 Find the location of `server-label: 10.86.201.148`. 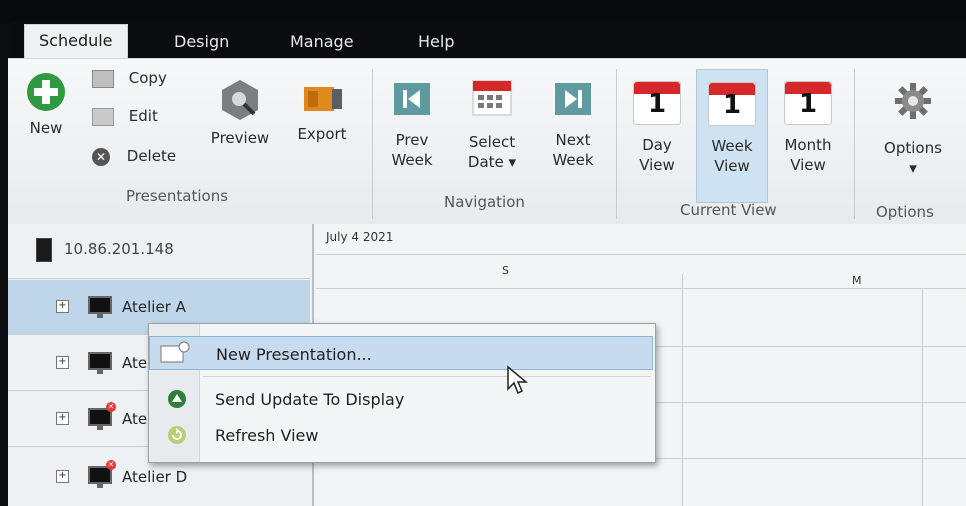

server-label: 10.86.201.148 is located at coordinates (119, 249).